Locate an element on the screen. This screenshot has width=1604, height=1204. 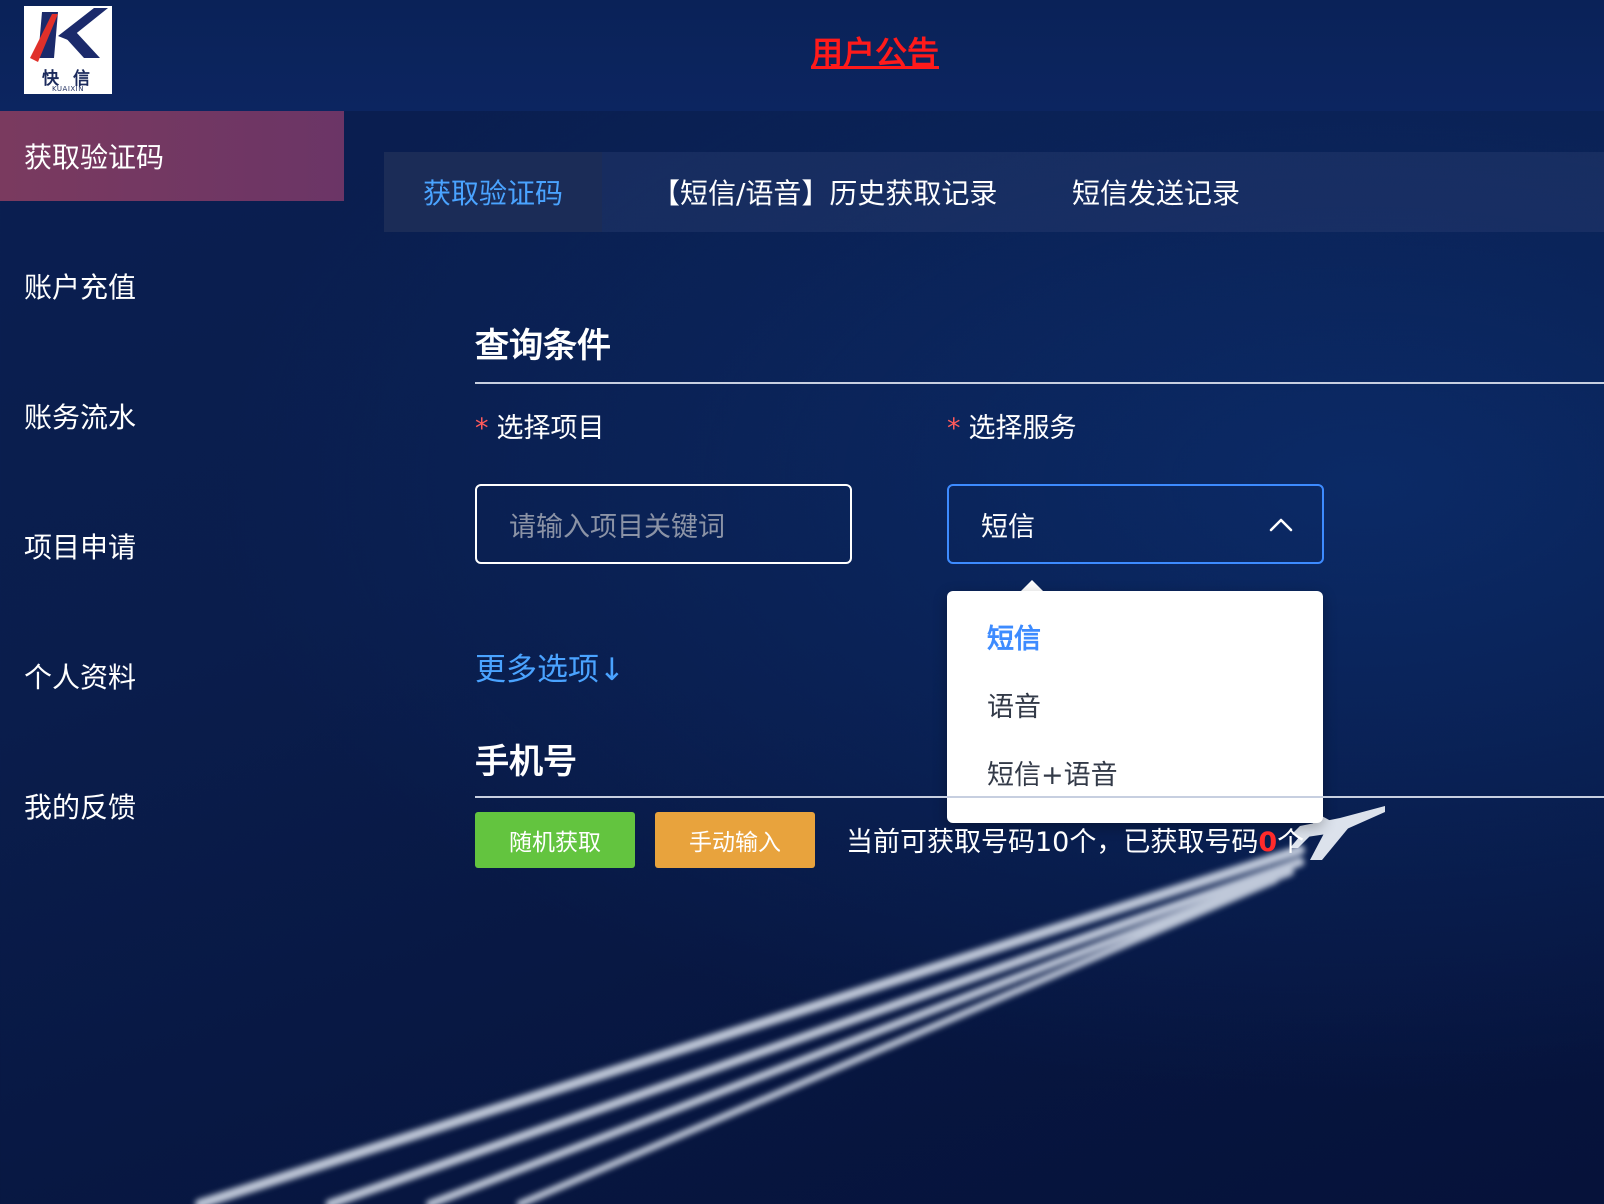
sidebar-item-project-apply: 项目申请 is located at coordinates (172, 546).